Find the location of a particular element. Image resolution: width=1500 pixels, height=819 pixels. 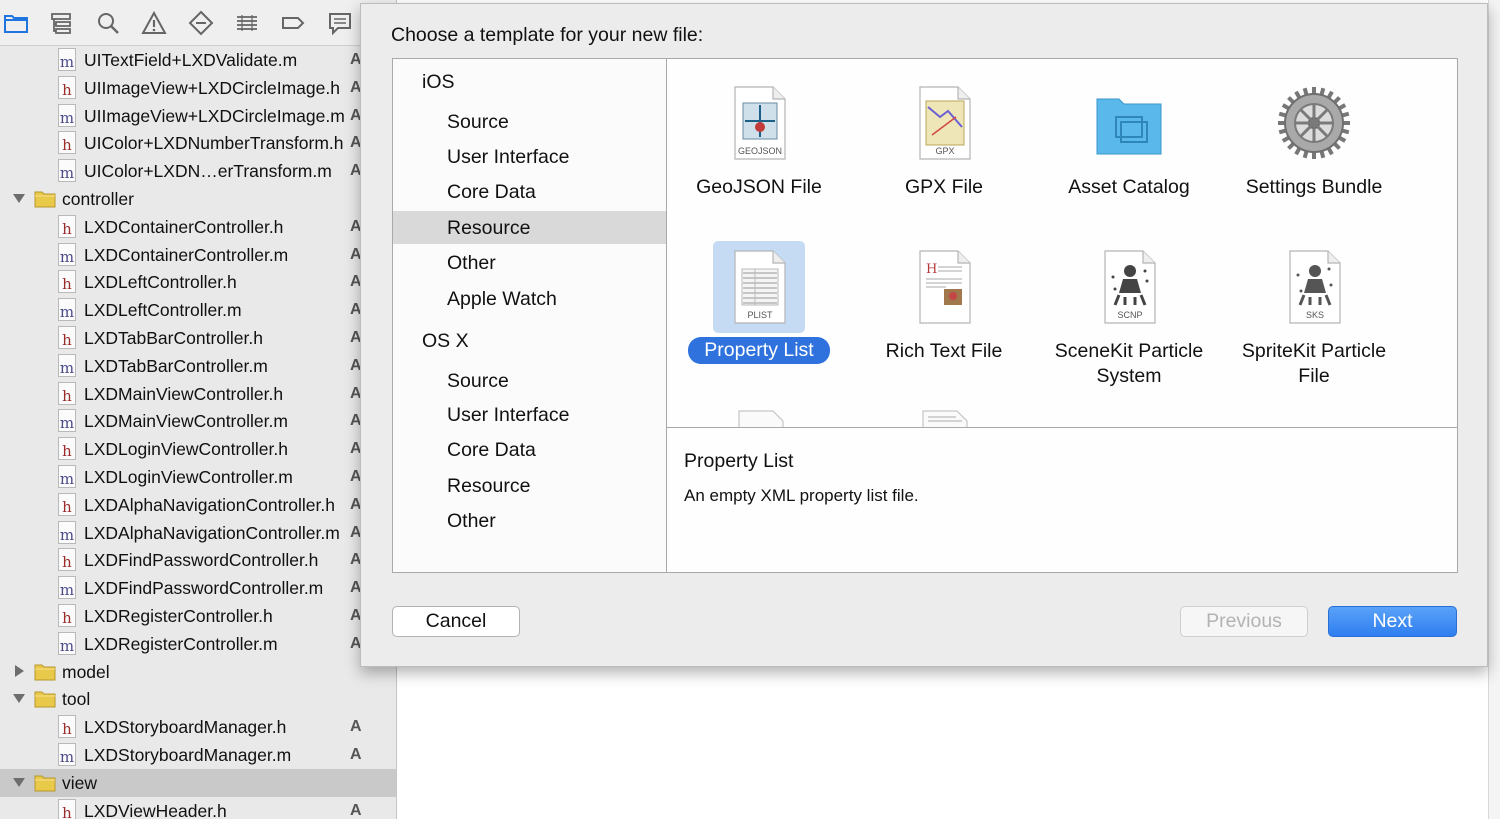

file-row: h LXDFindPasswordController.h A is located at coordinates (198, 560).